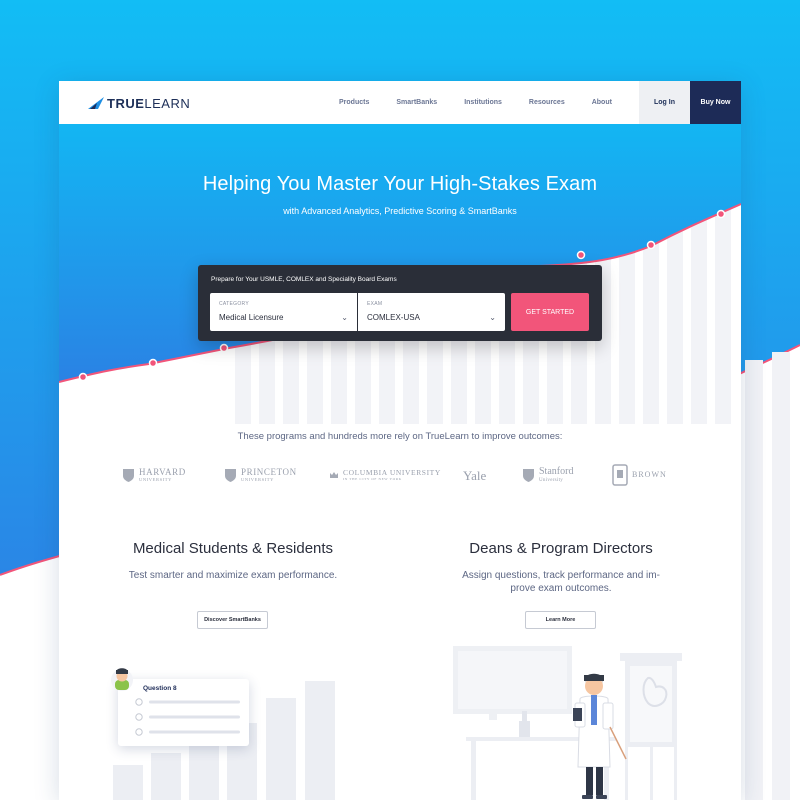  Describe the element at coordinates (475, 475) in the screenshot. I see `yale-logo: Yale` at that location.